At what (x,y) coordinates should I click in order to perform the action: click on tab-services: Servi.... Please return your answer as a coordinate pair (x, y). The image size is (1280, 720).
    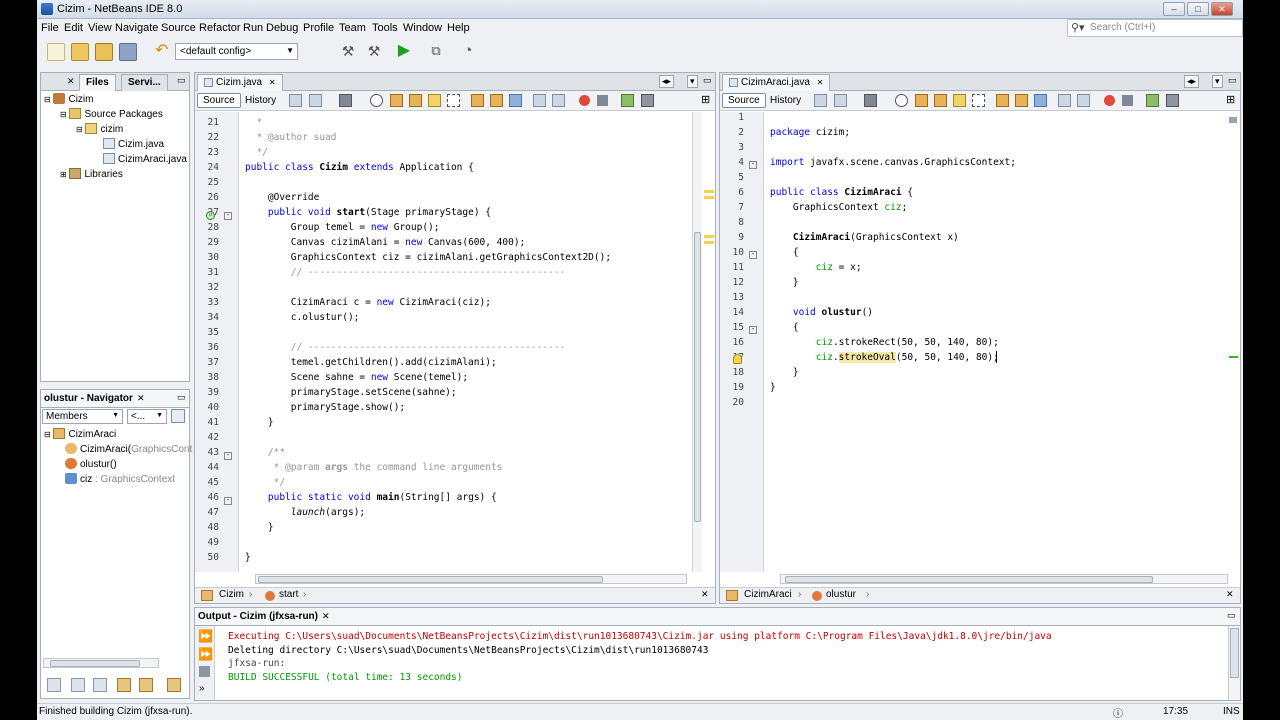
    Looking at the image, I should click on (144, 82).